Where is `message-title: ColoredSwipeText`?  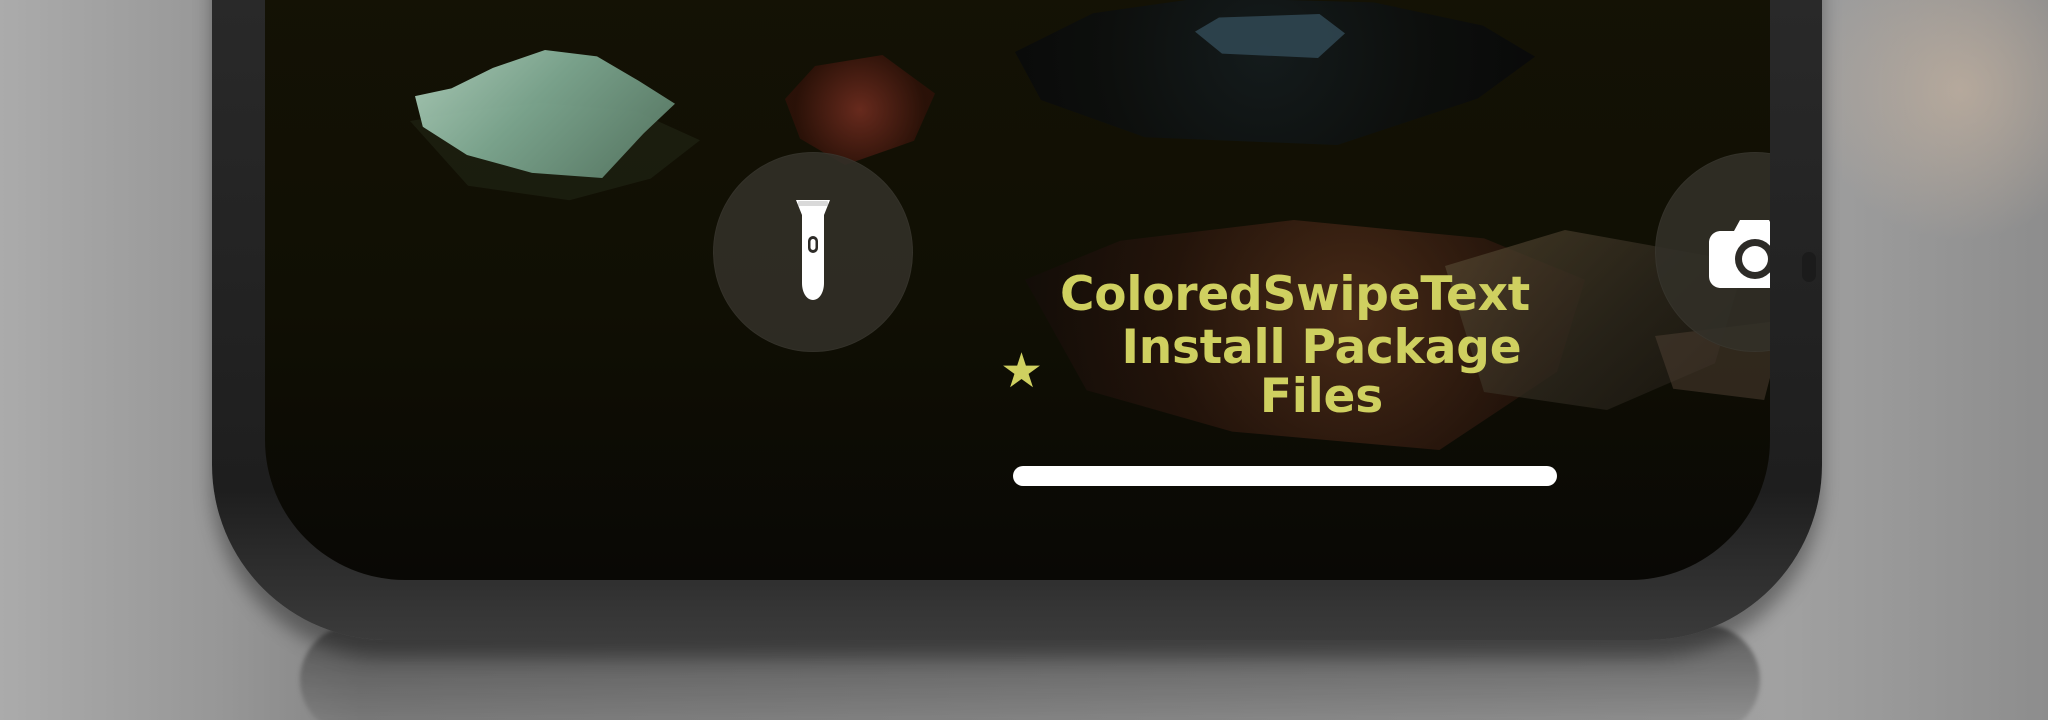 message-title: ColoredSwipeText is located at coordinates (1295, 294).